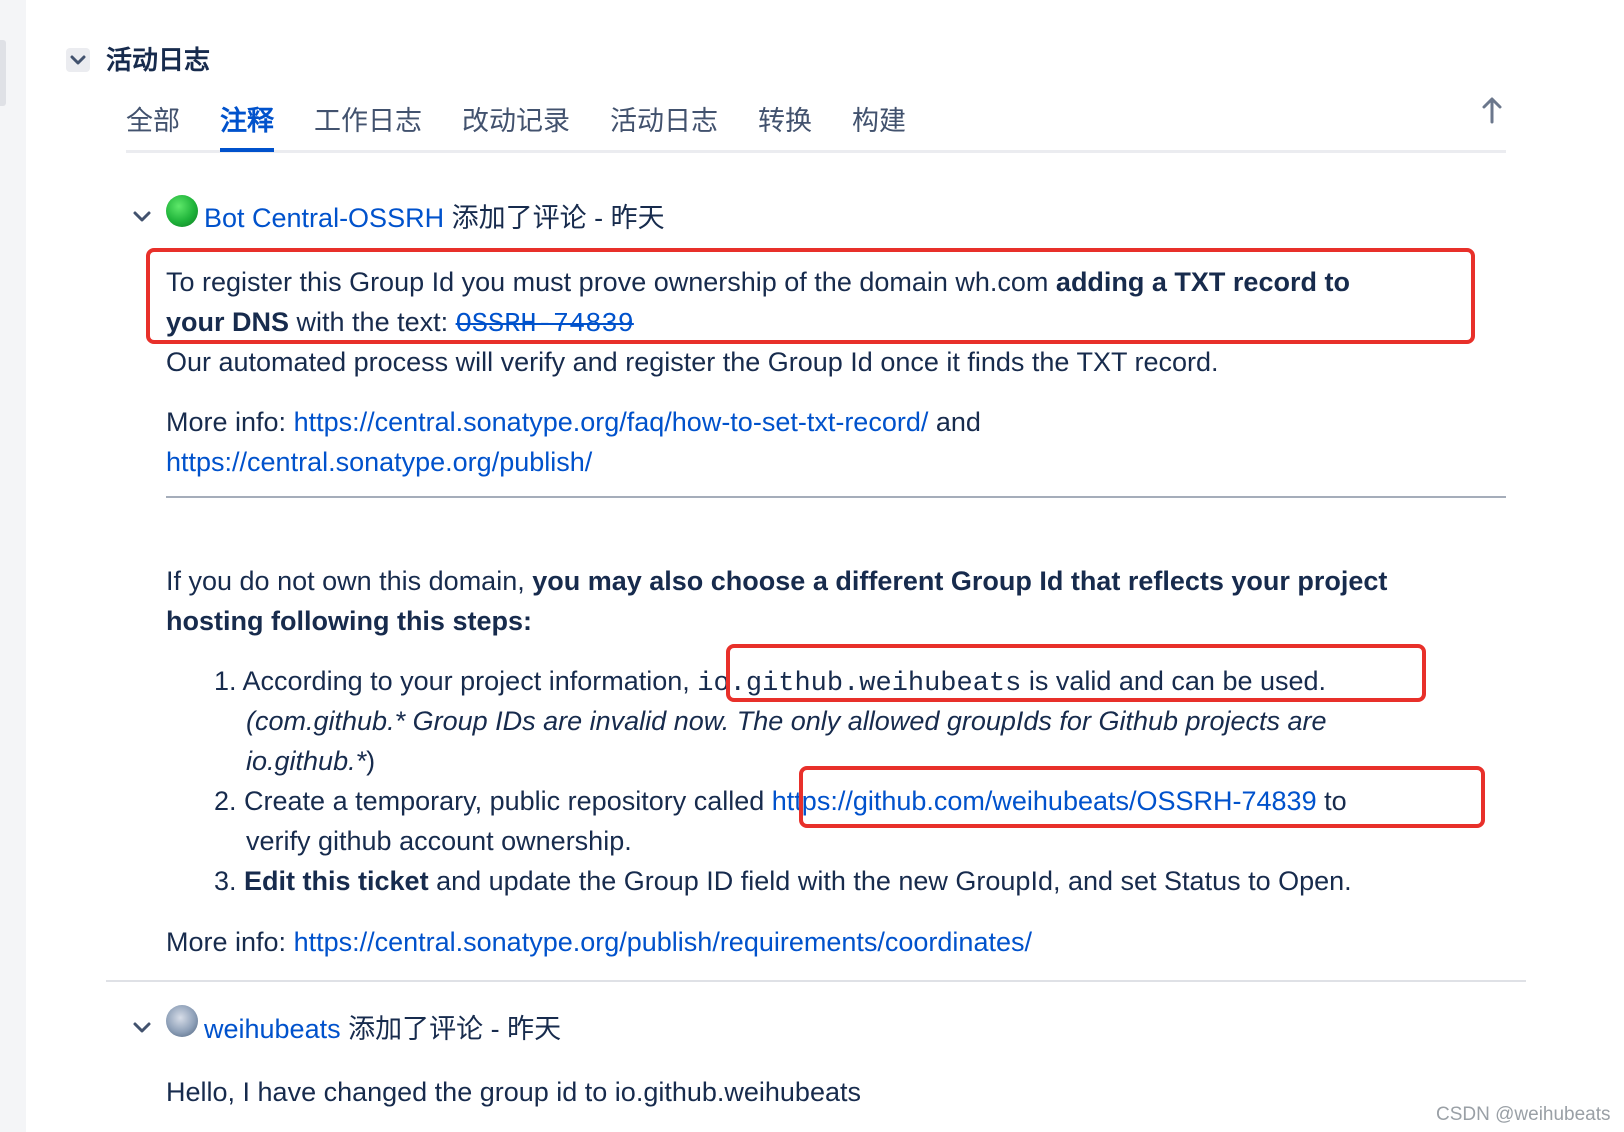 The width and height of the screenshot is (1624, 1132). I want to click on arrow-up-icon, so click(1492, 110).